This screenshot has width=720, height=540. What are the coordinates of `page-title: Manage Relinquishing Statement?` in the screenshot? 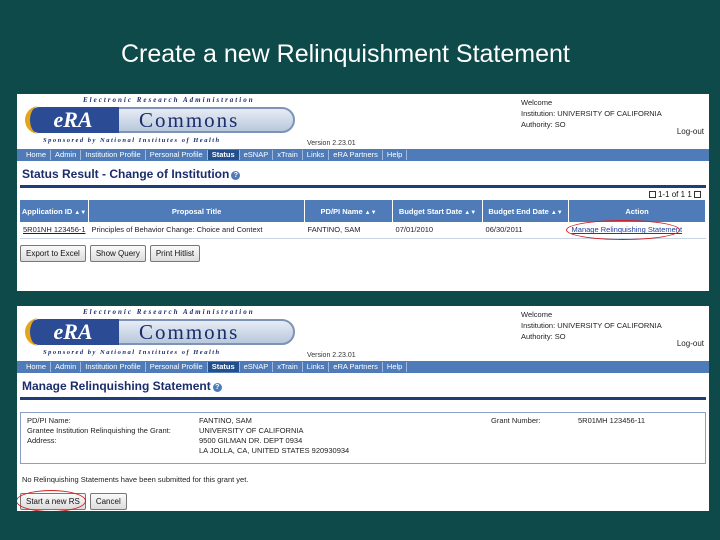 It's located at (363, 385).